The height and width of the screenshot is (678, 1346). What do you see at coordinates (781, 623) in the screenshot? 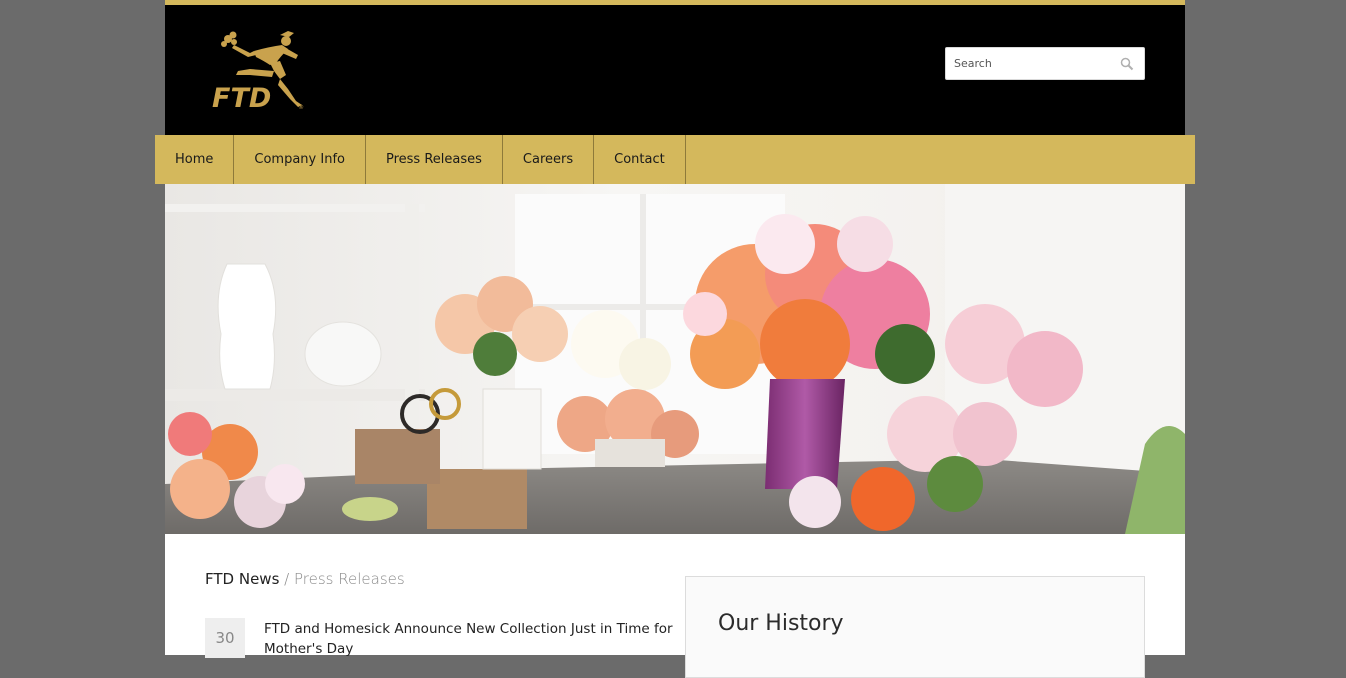
I see `history-title: Our History` at bounding box center [781, 623].